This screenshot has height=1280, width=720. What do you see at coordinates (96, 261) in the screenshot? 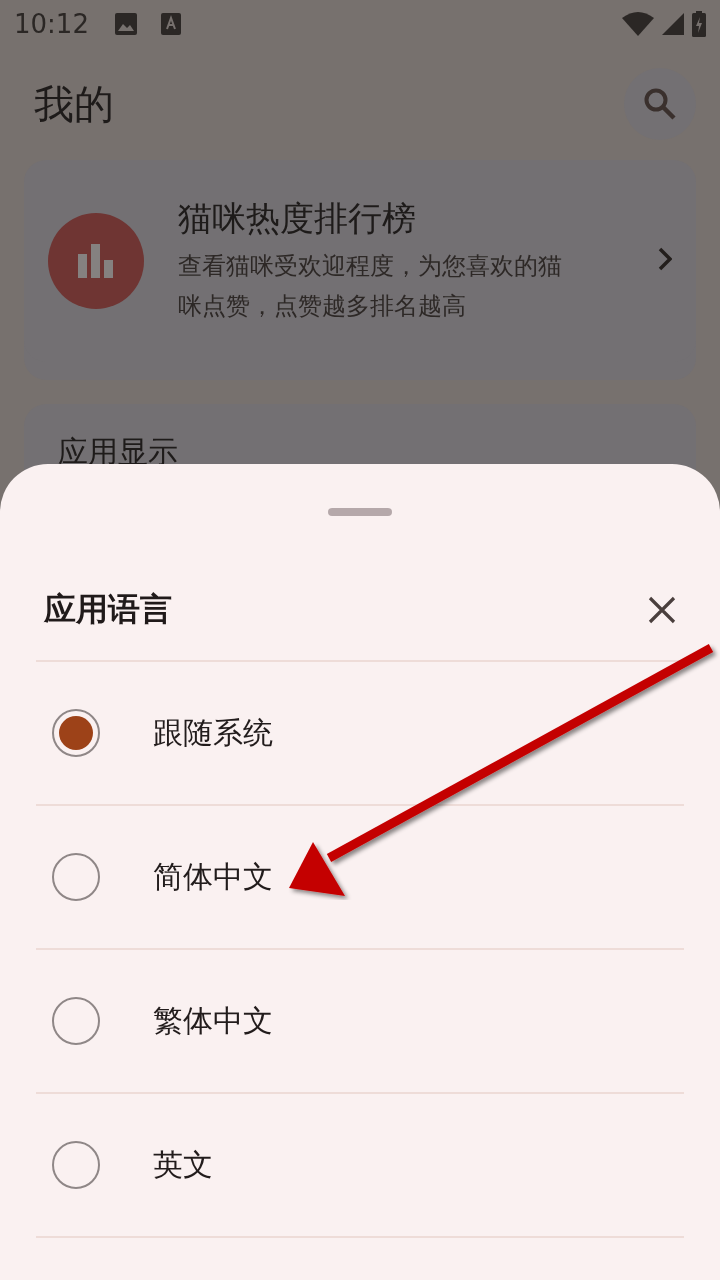
I see `bar-chart-icon` at bounding box center [96, 261].